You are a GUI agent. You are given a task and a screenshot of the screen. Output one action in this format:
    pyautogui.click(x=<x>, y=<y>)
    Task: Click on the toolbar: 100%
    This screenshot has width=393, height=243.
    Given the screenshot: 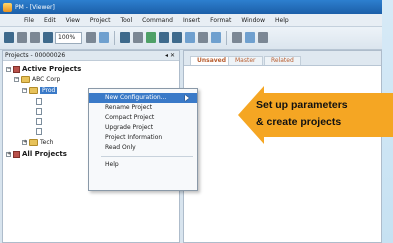 What is the action you would take?
    pyautogui.click(x=191, y=38)
    